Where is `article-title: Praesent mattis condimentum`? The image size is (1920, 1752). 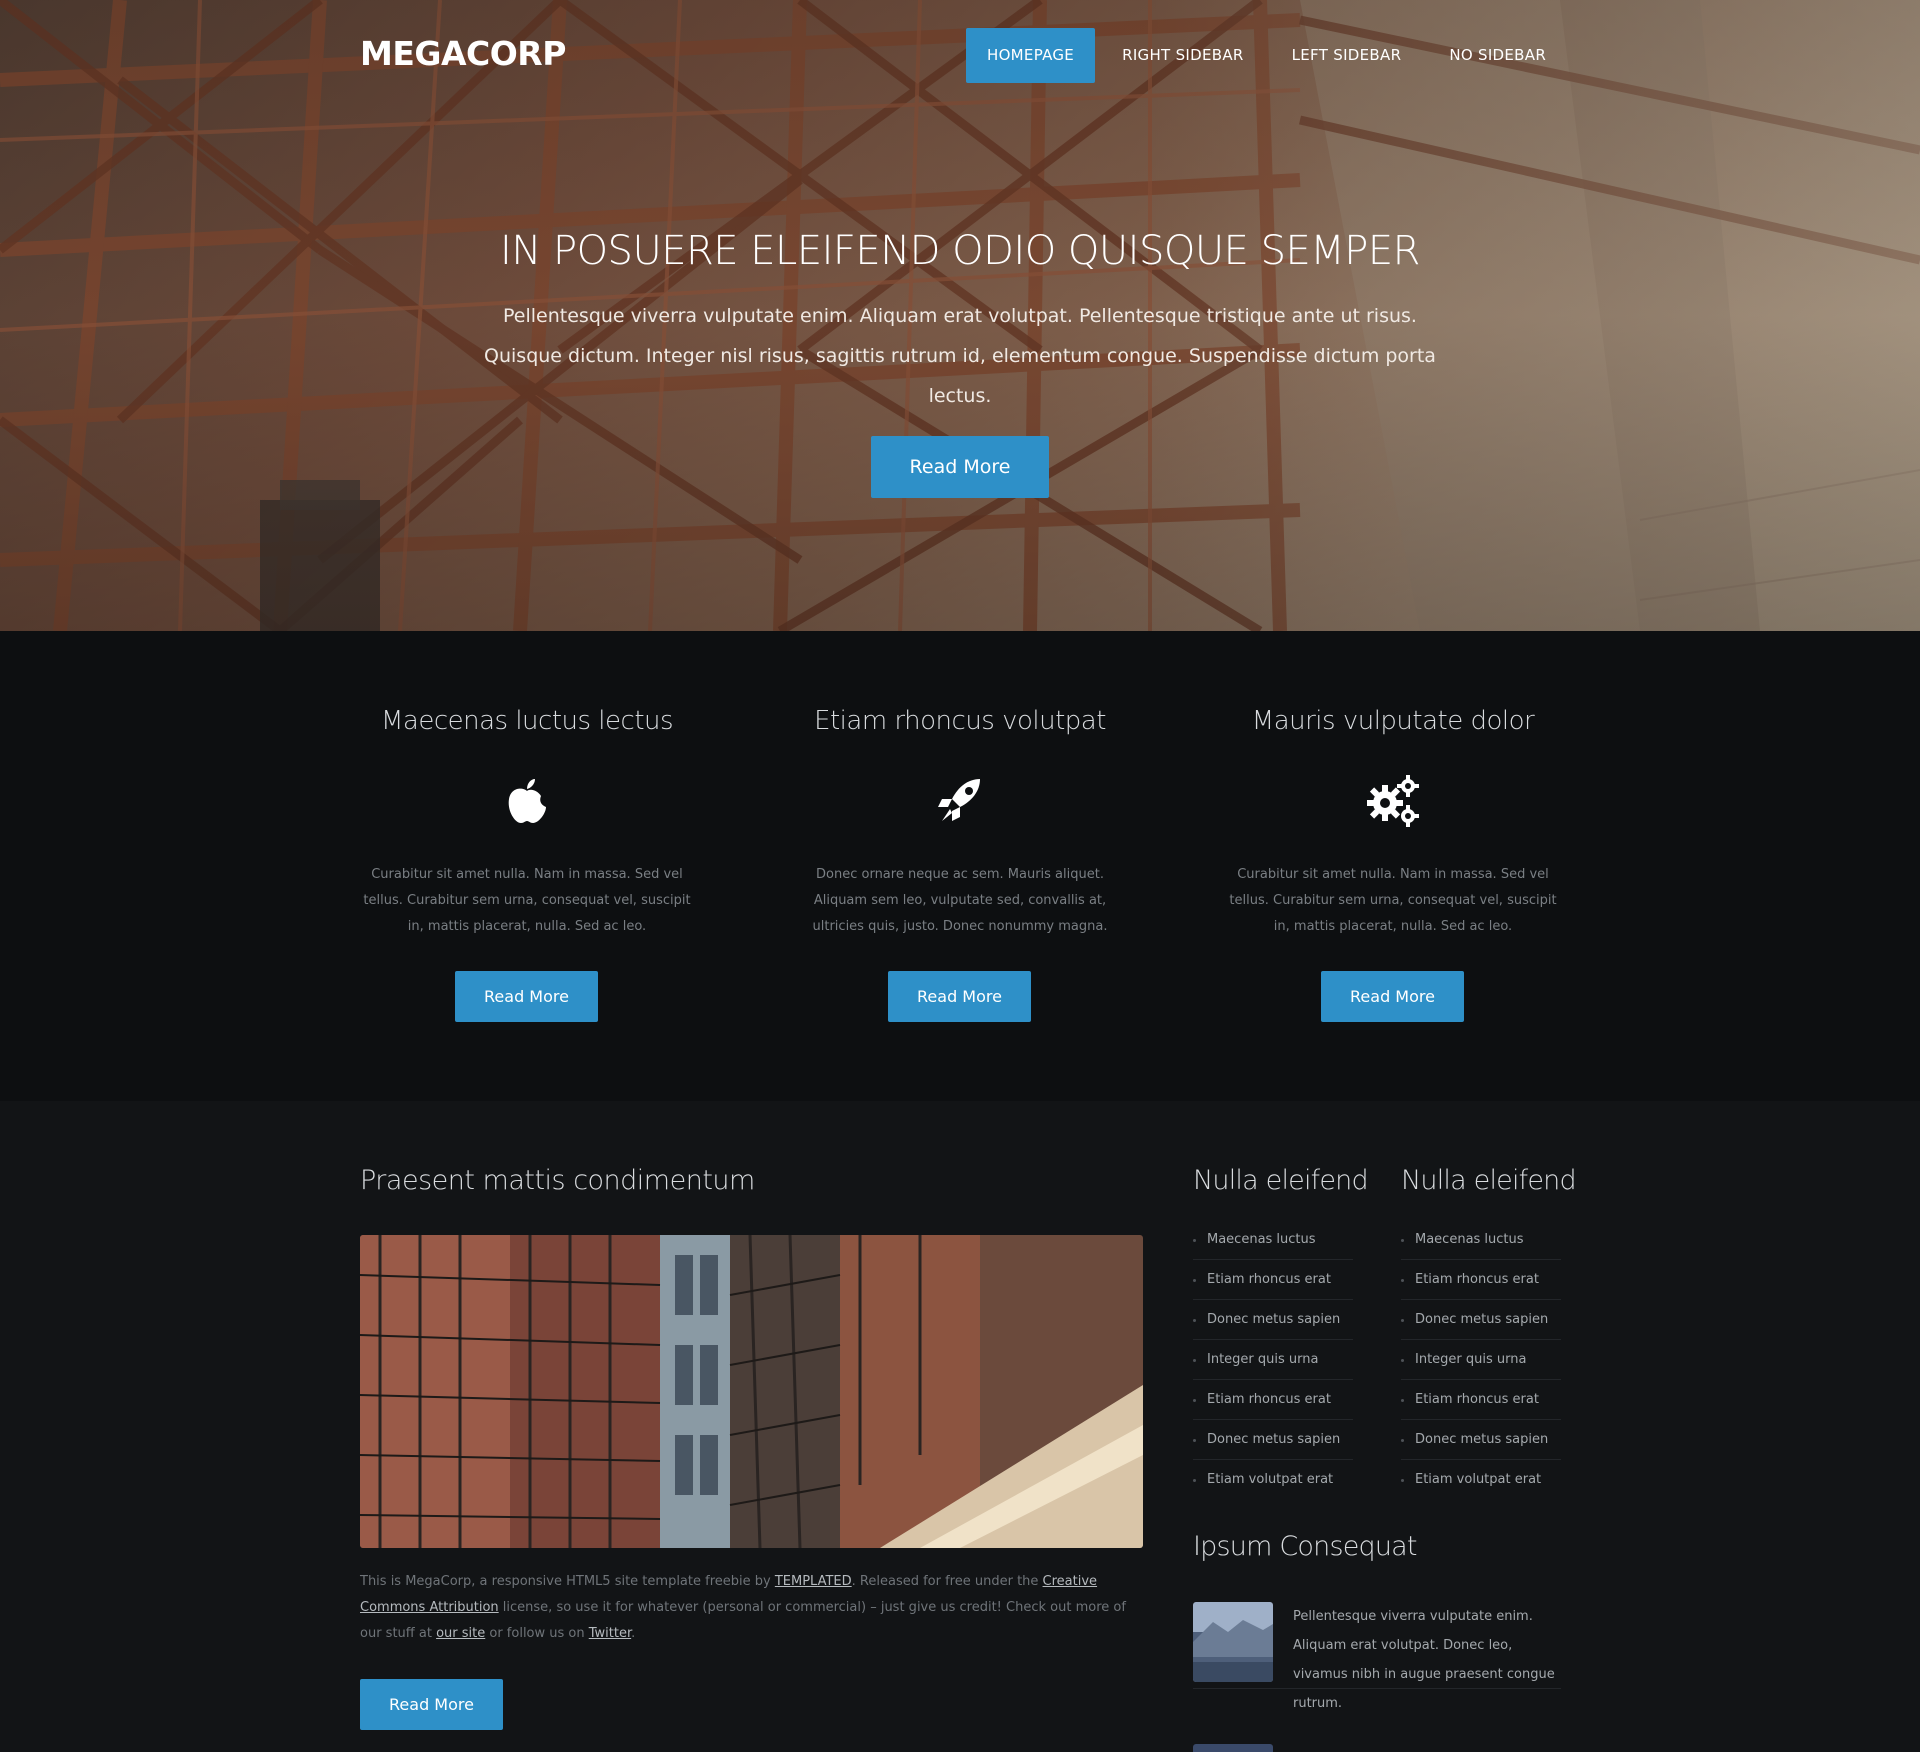
article-title: Praesent mattis condimentum is located at coordinates (557, 1180).